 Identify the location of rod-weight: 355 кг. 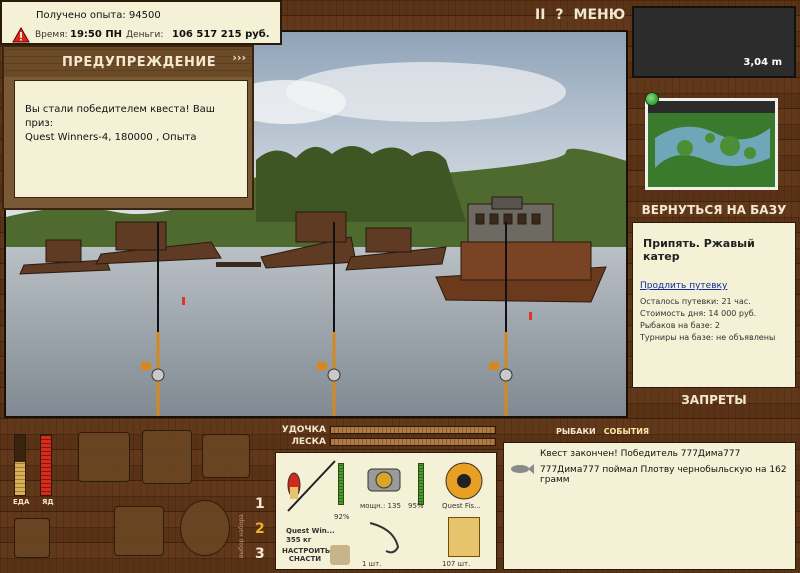
(299, 540).